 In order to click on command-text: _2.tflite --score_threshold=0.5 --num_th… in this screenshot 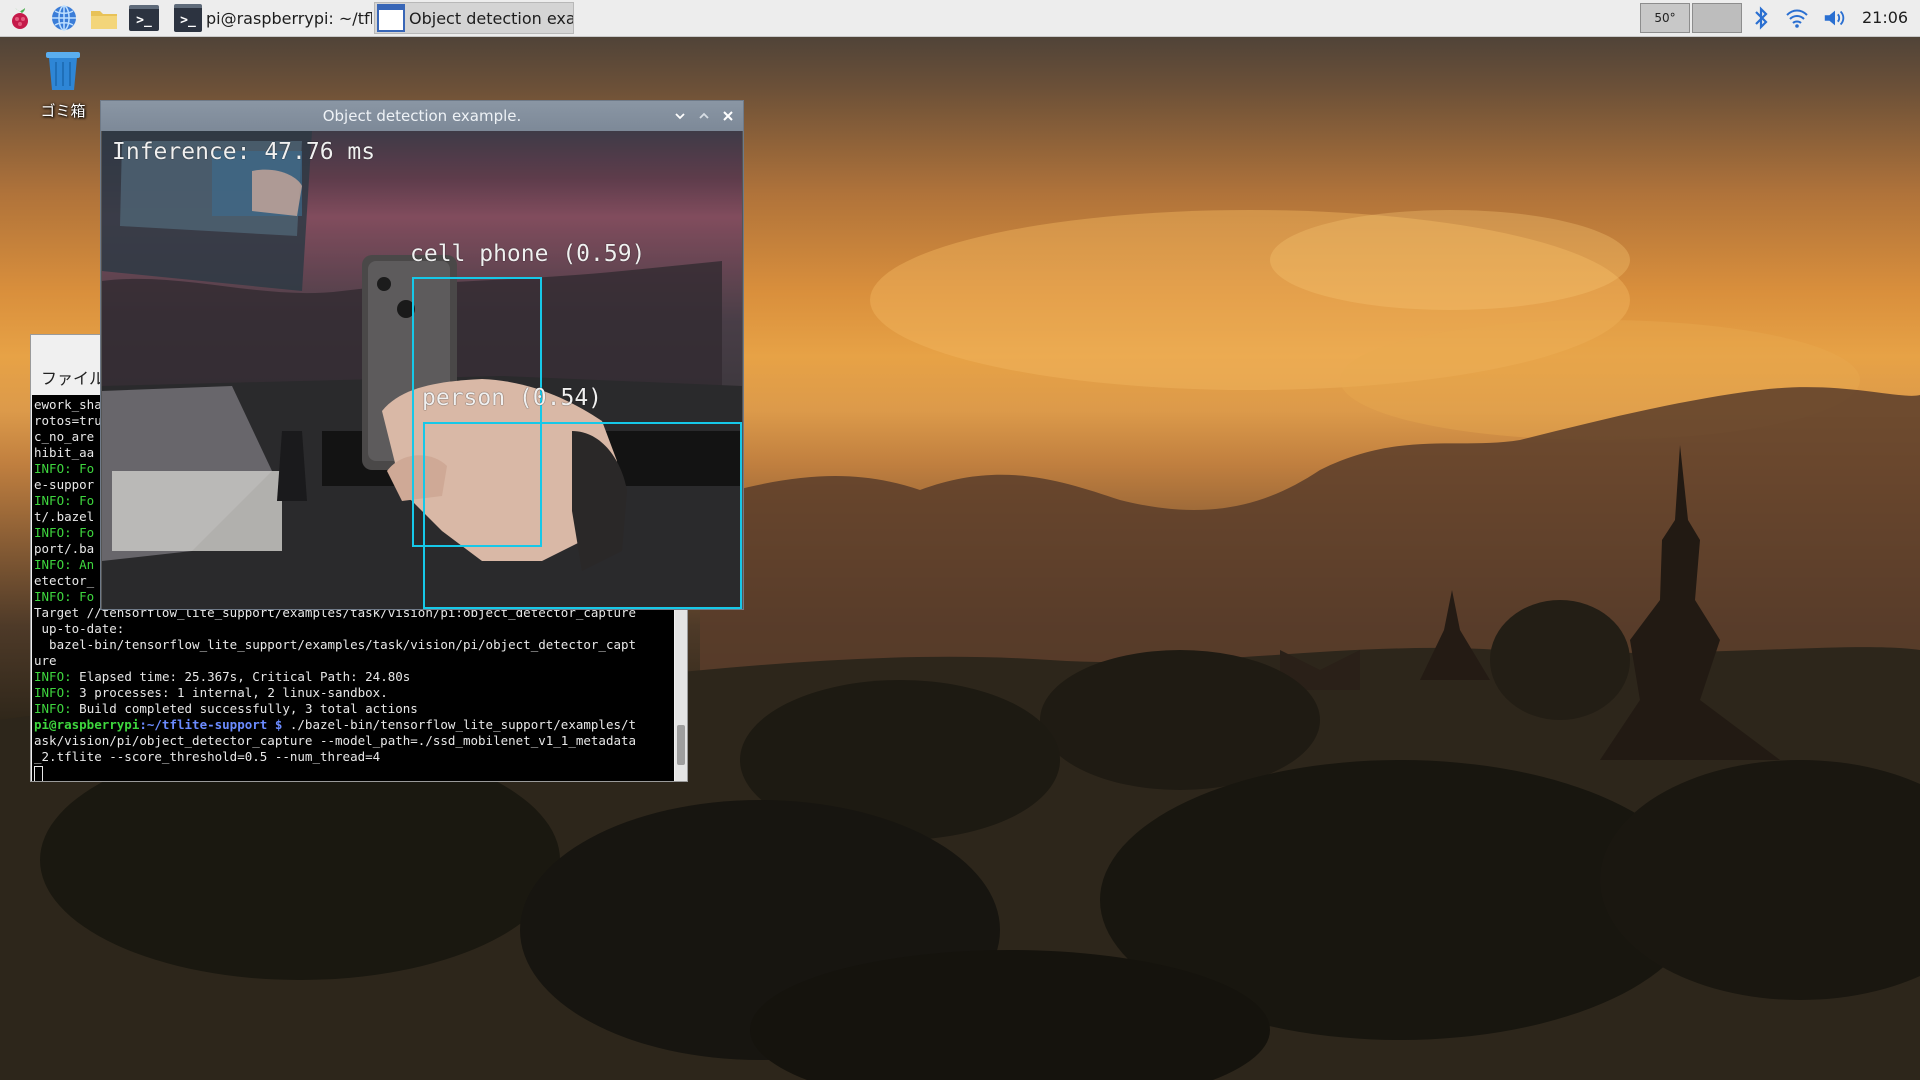, I will do `click(207, 756)`.